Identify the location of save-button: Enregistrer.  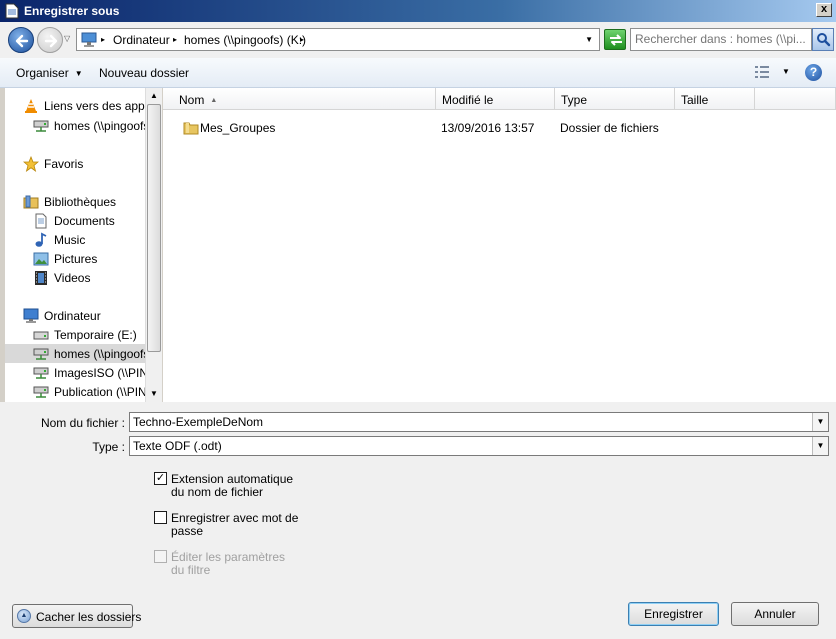
(673, 614).